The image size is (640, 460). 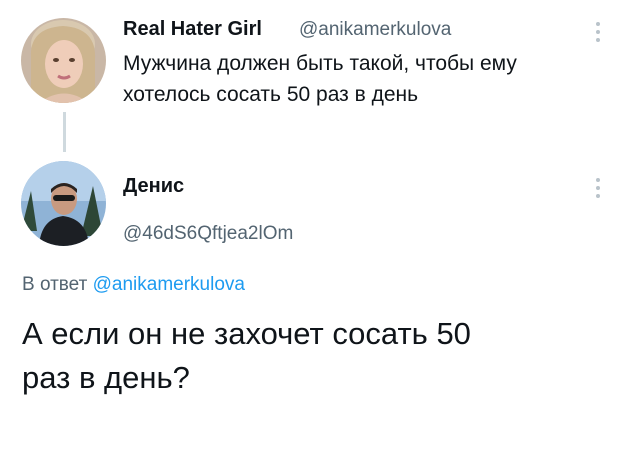 I want to click on reply-to-mention-link: @anikamerkulova, so click(x=169, y=284).